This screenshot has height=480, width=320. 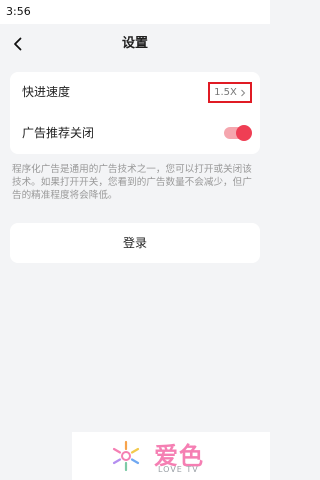 I want to click on chevron-left-icon, so click(x=18, y=44).